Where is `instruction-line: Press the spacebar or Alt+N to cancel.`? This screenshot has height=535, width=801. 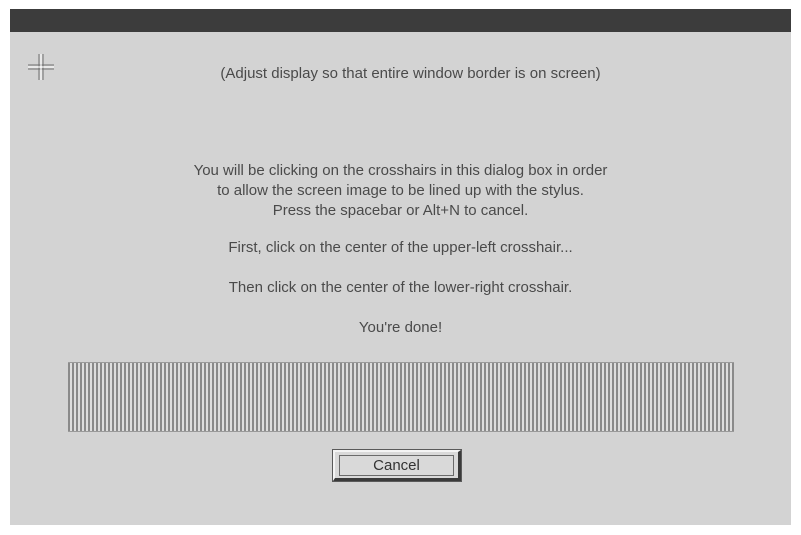
instruction-line: Press the spacebar or Alt+N to cancel. is located at coordinates (400, 210).